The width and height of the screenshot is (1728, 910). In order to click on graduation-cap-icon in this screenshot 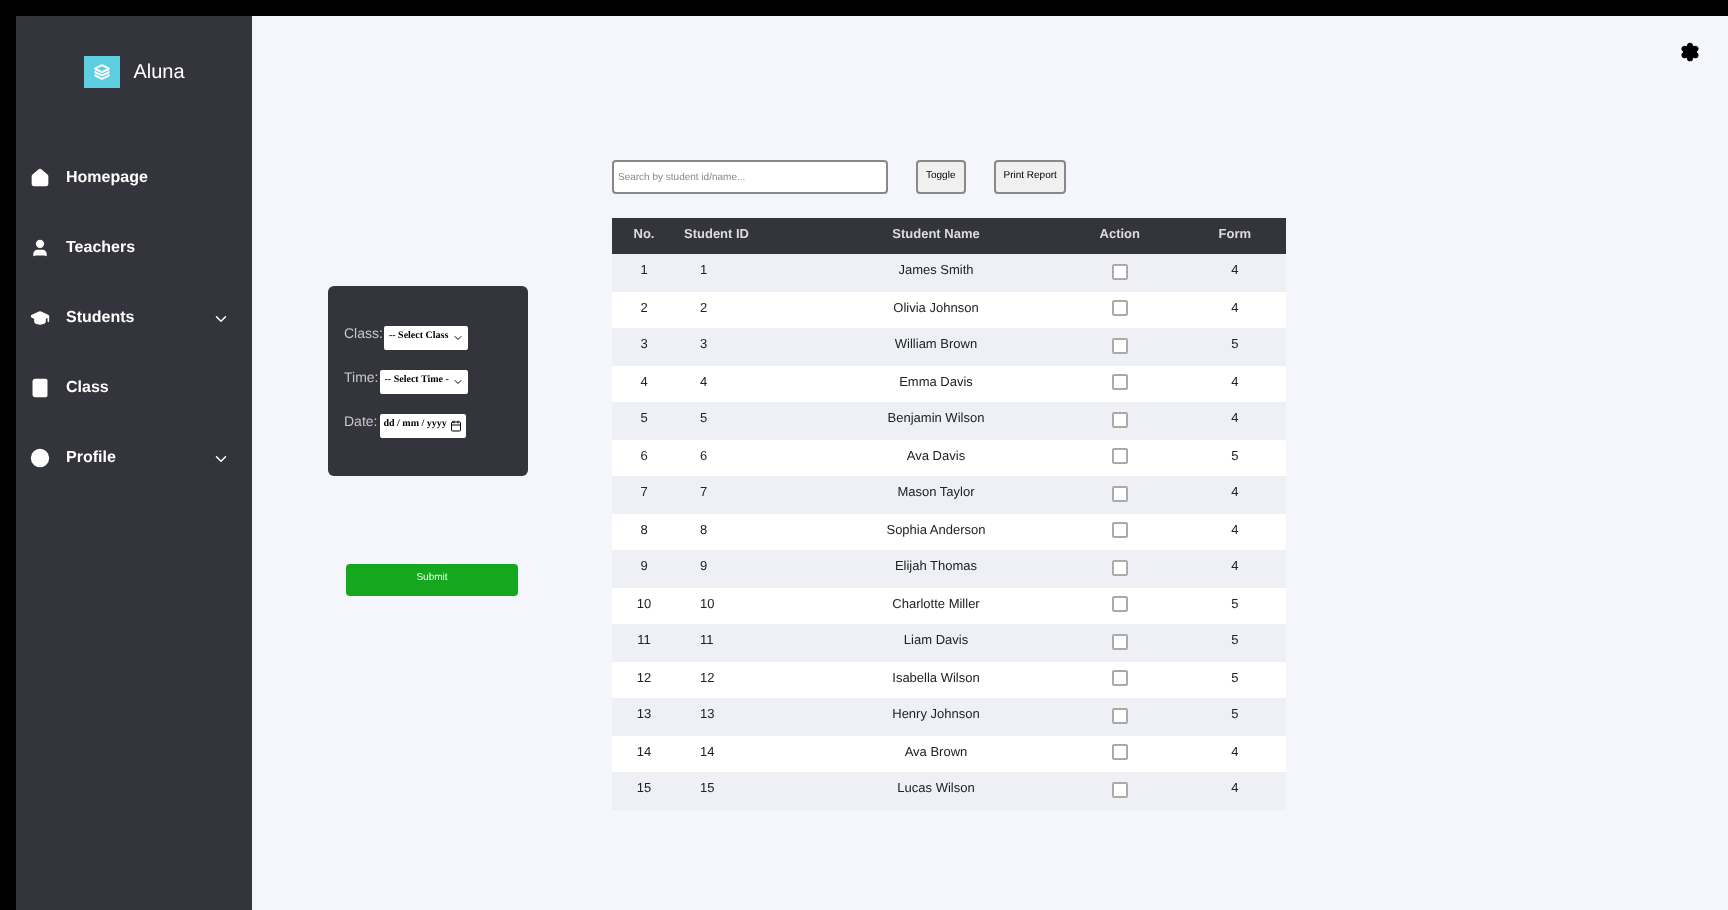, I will do `click(40, 318)`.